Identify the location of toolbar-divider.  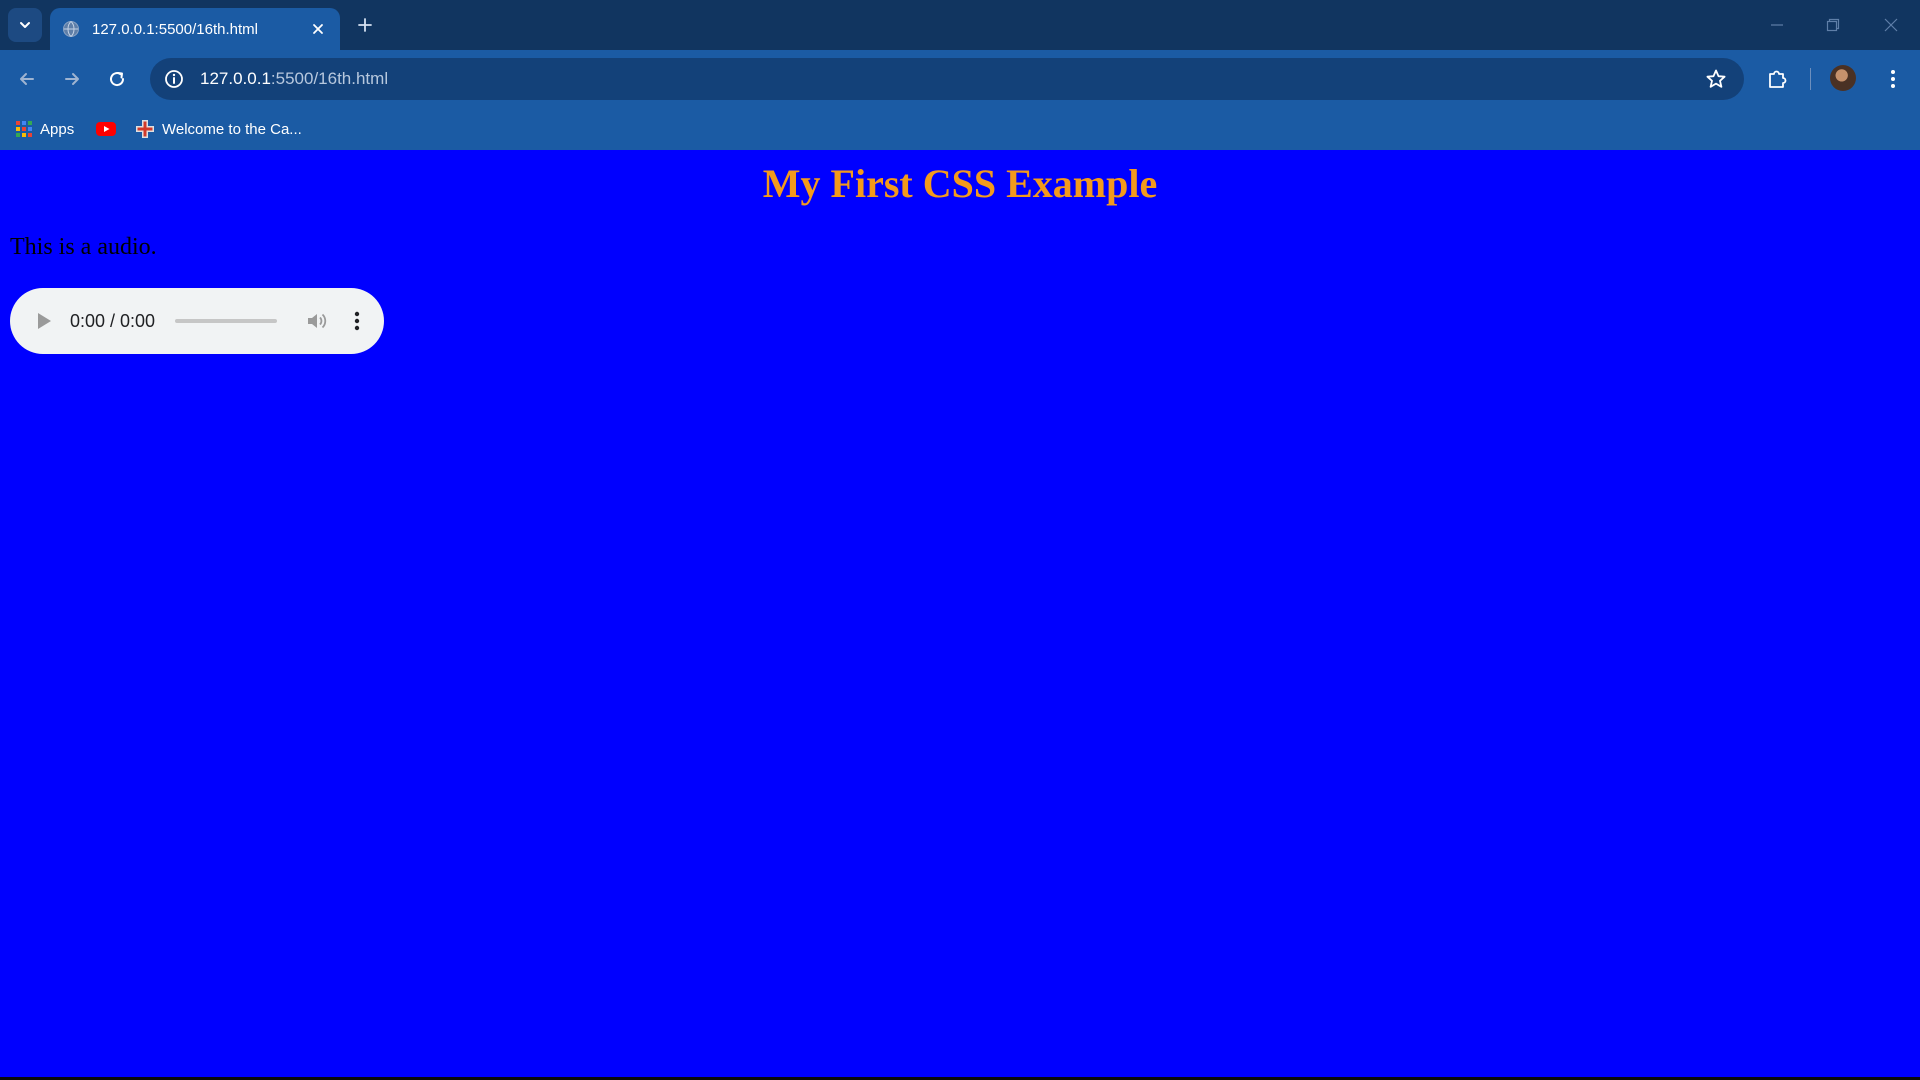
(1810, 79).